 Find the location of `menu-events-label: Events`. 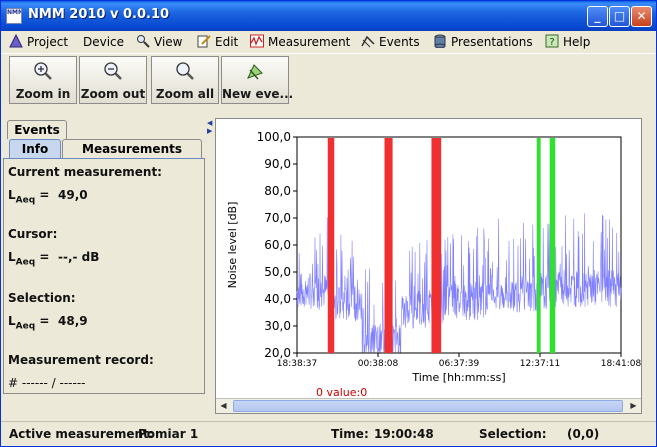

menu-events-label: Events is located at coordinates (399, 42).